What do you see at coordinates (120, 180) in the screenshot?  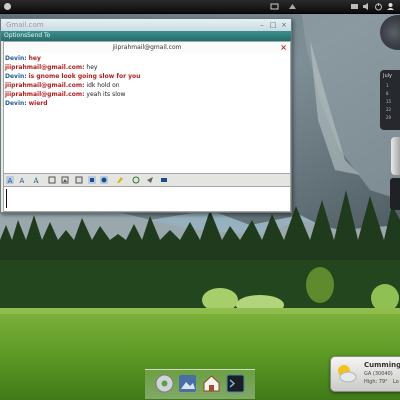 I see `highlight-icon` at bounding box center [120, 180].